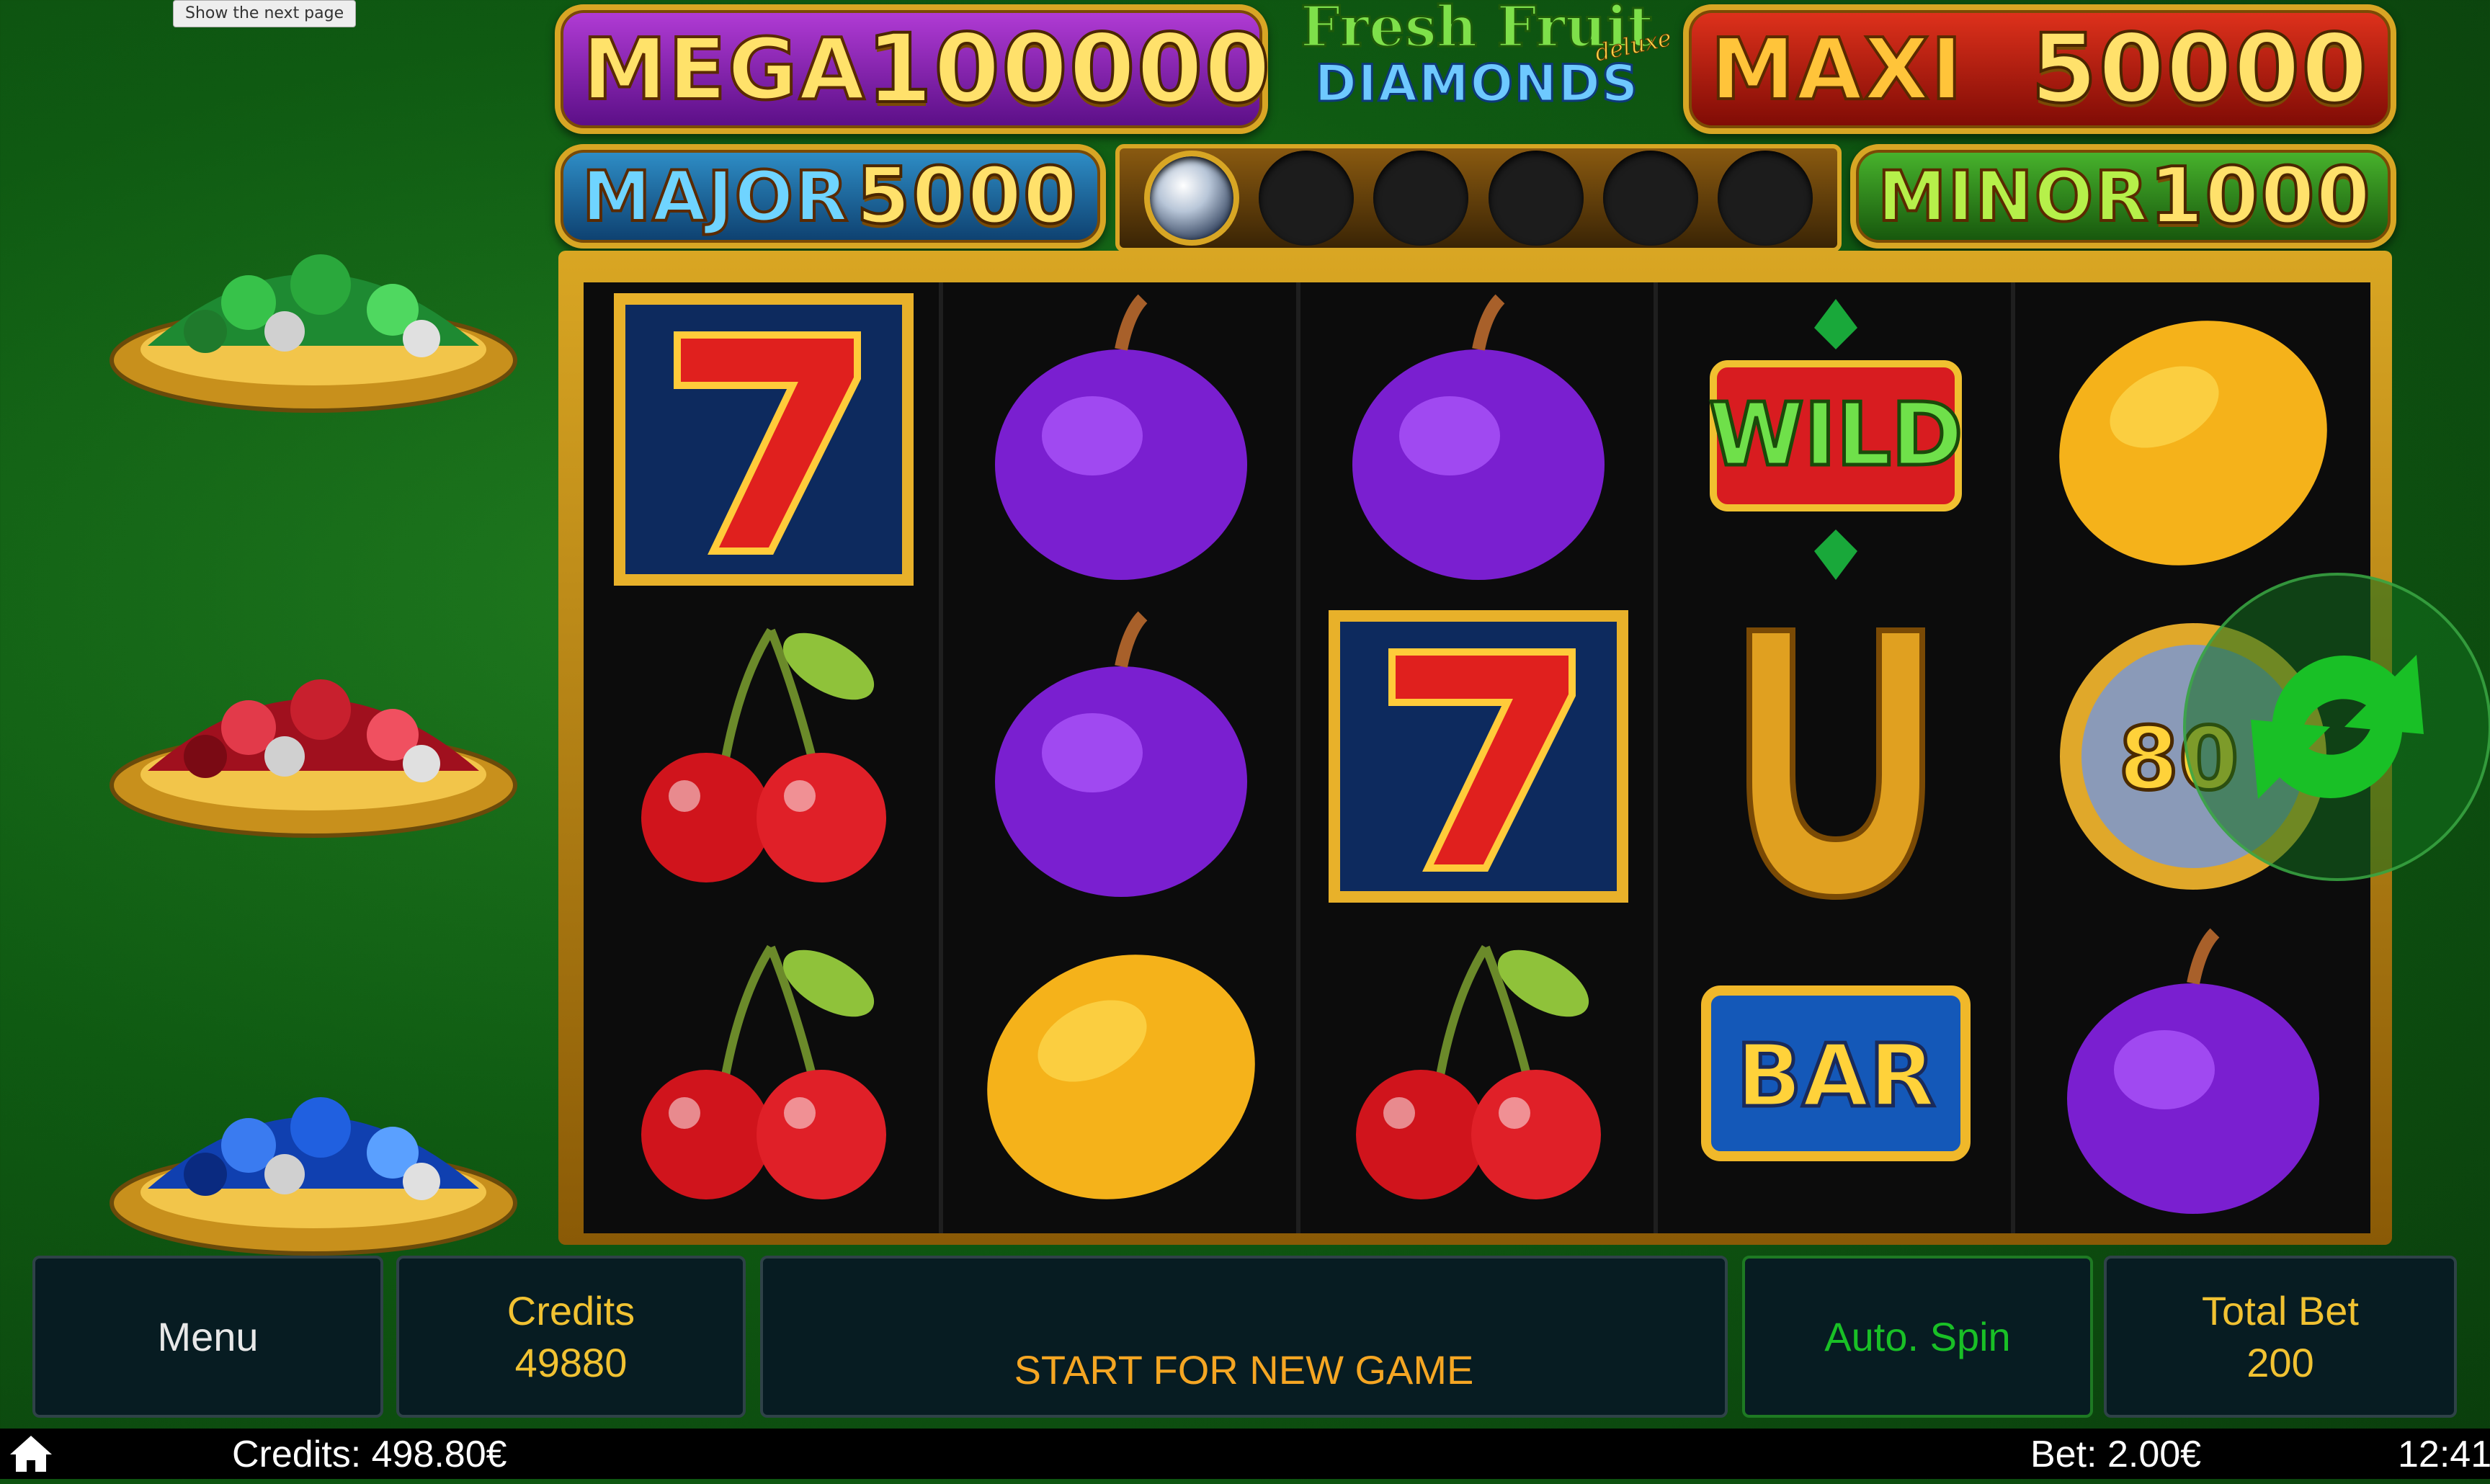 The image size is (2490, 1484). I want to click on status-time: 12:41, so click(2444, 1455).